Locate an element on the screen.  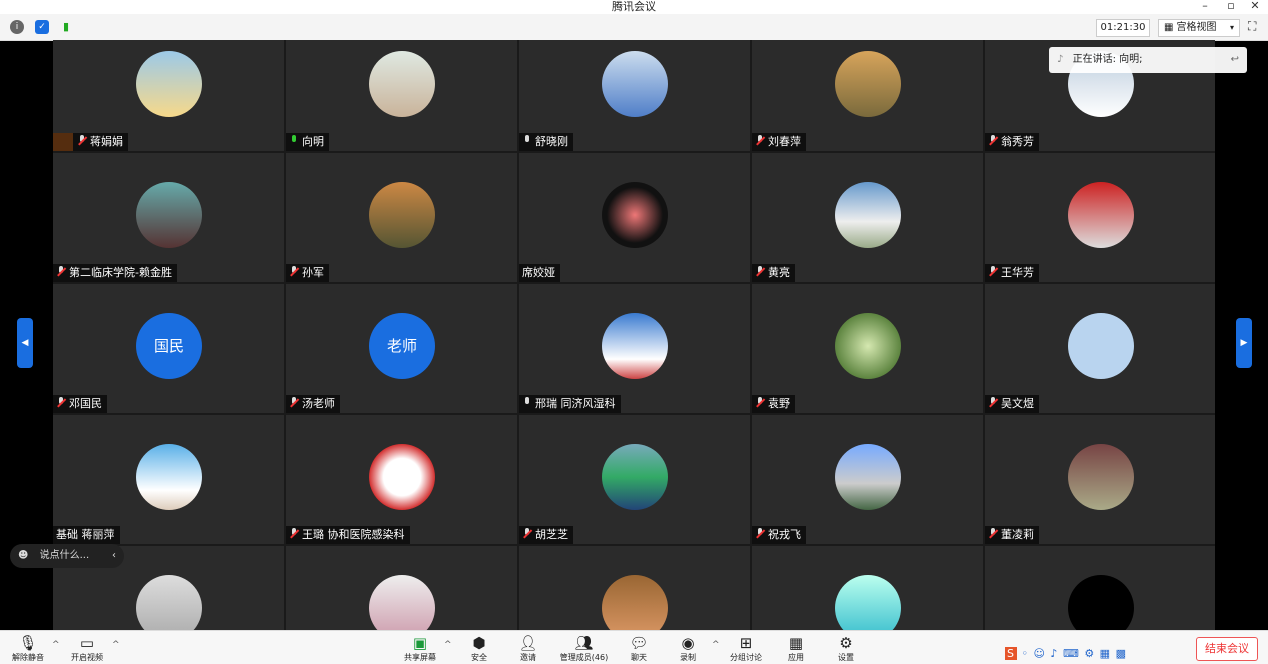
participant-name: 王华芳 is located at coordinates (1017, 272).